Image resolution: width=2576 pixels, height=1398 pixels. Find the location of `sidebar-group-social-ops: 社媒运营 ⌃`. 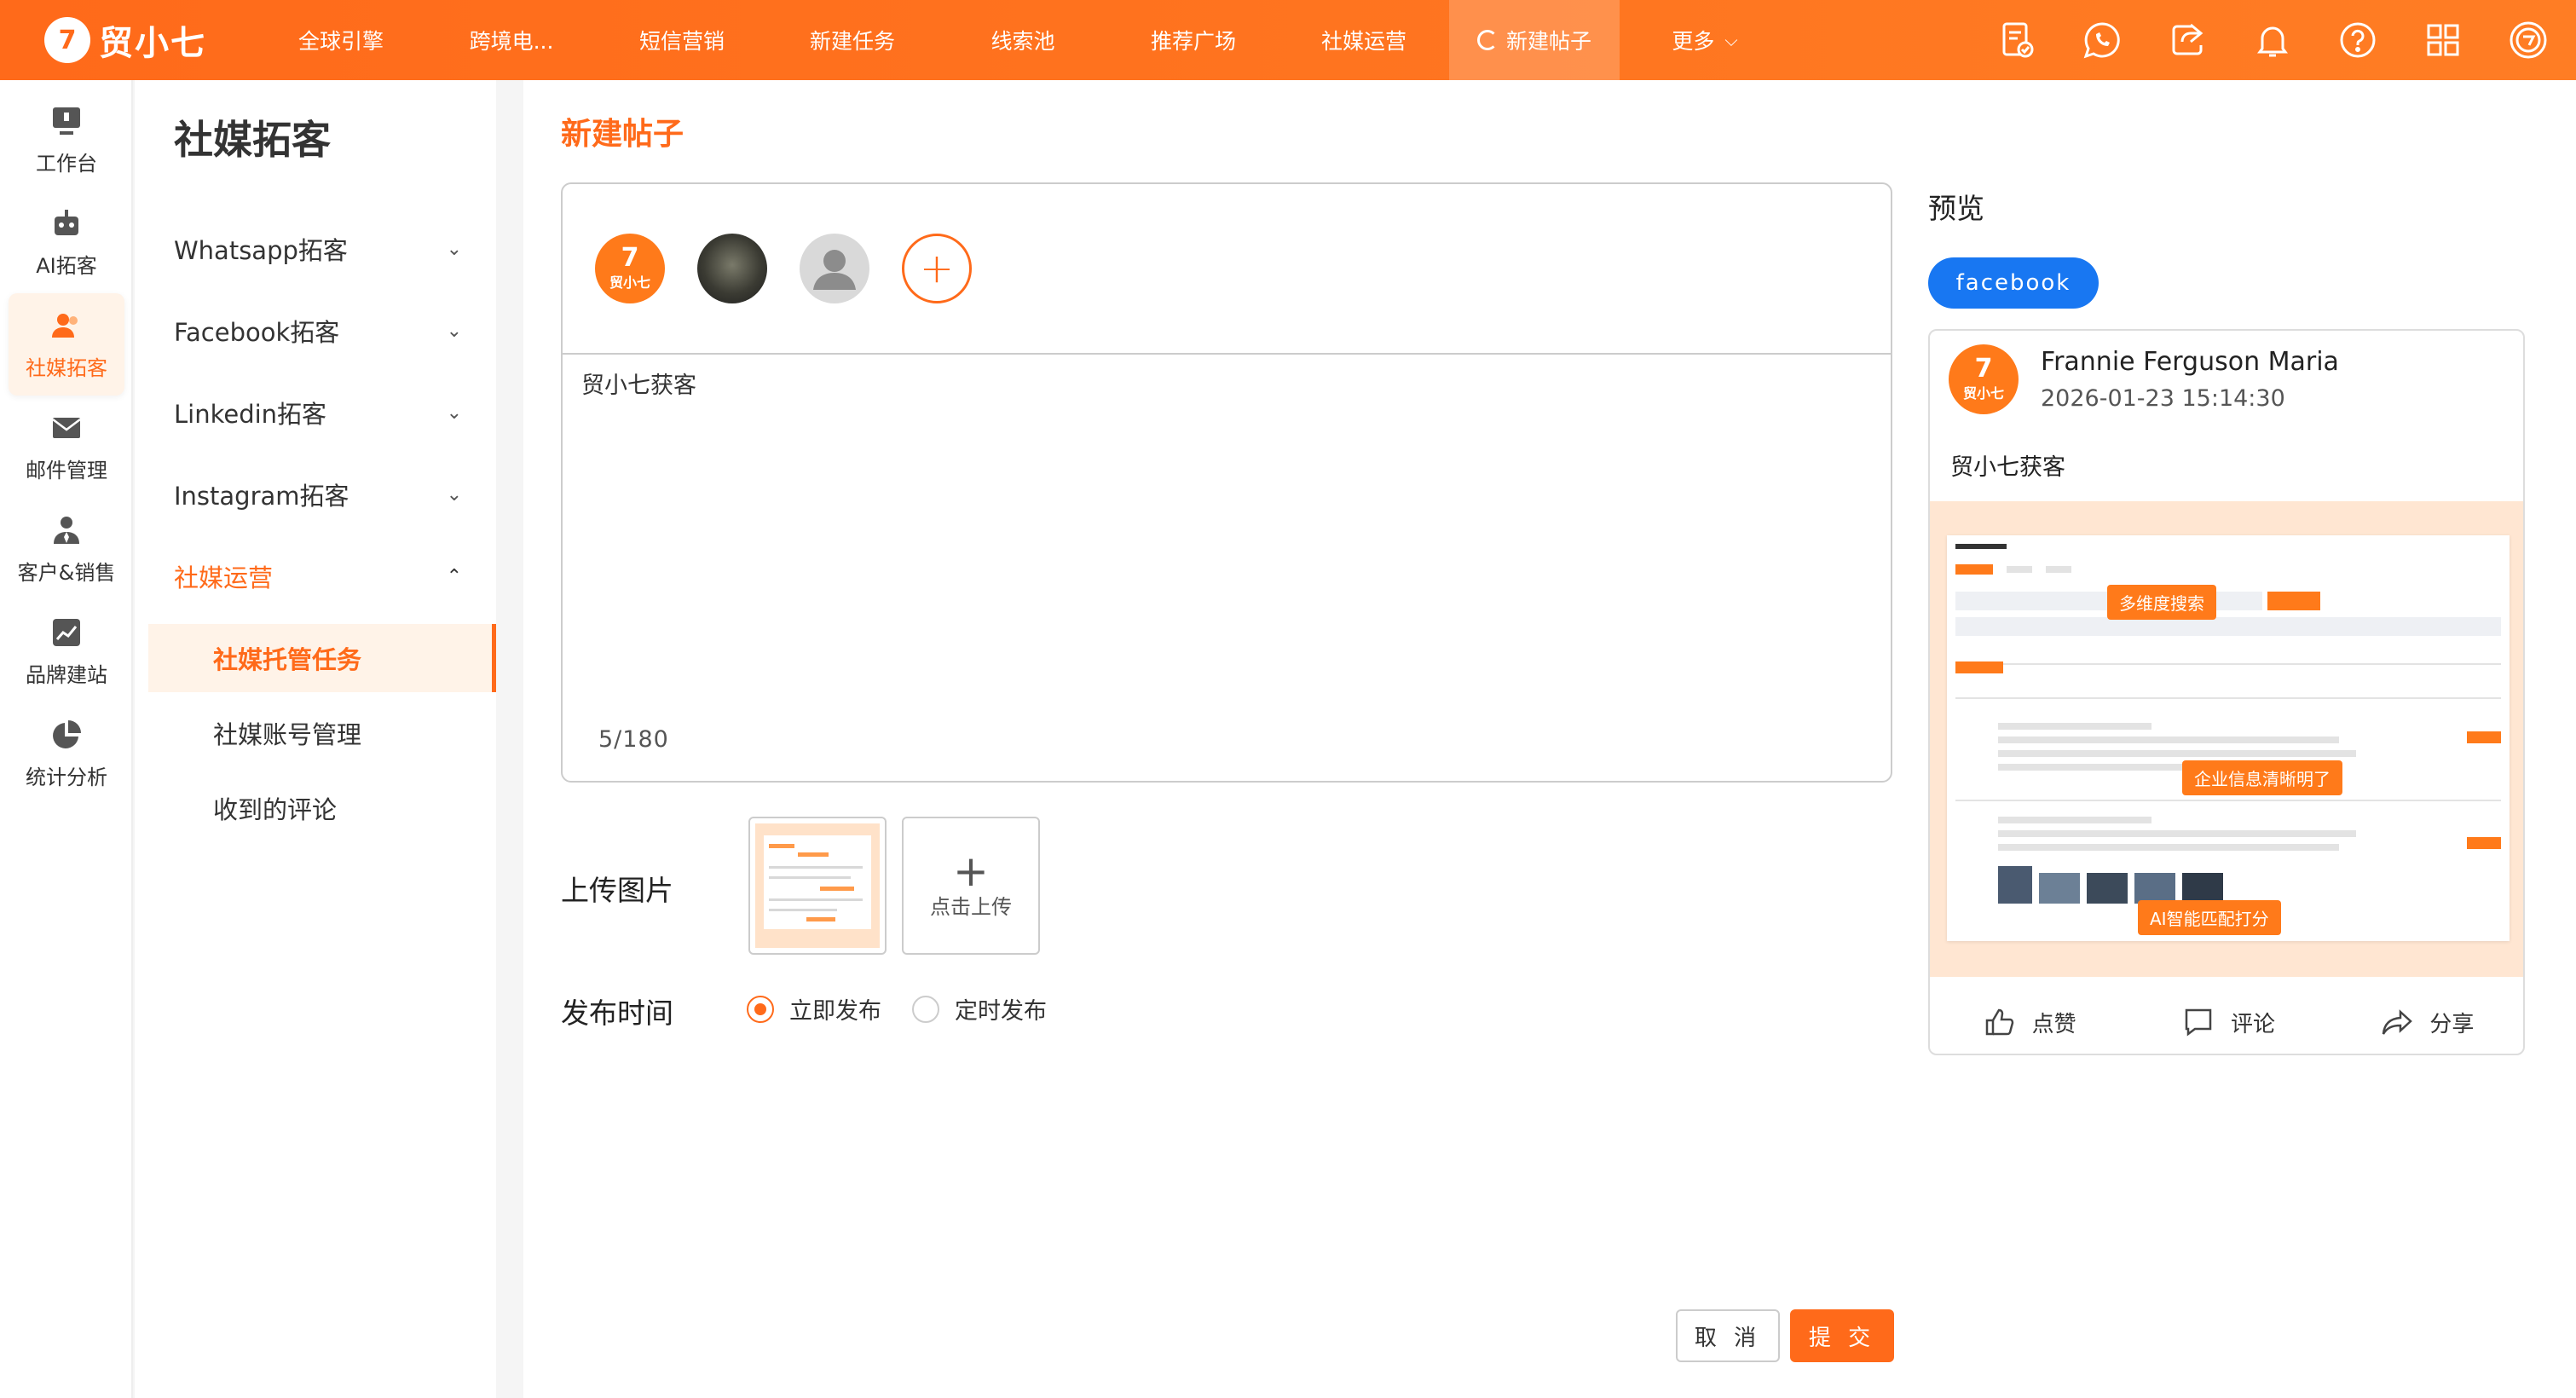

sidebar-group-social-ops: 社媒运营 ⌃ is located at coordinates (315, 576).